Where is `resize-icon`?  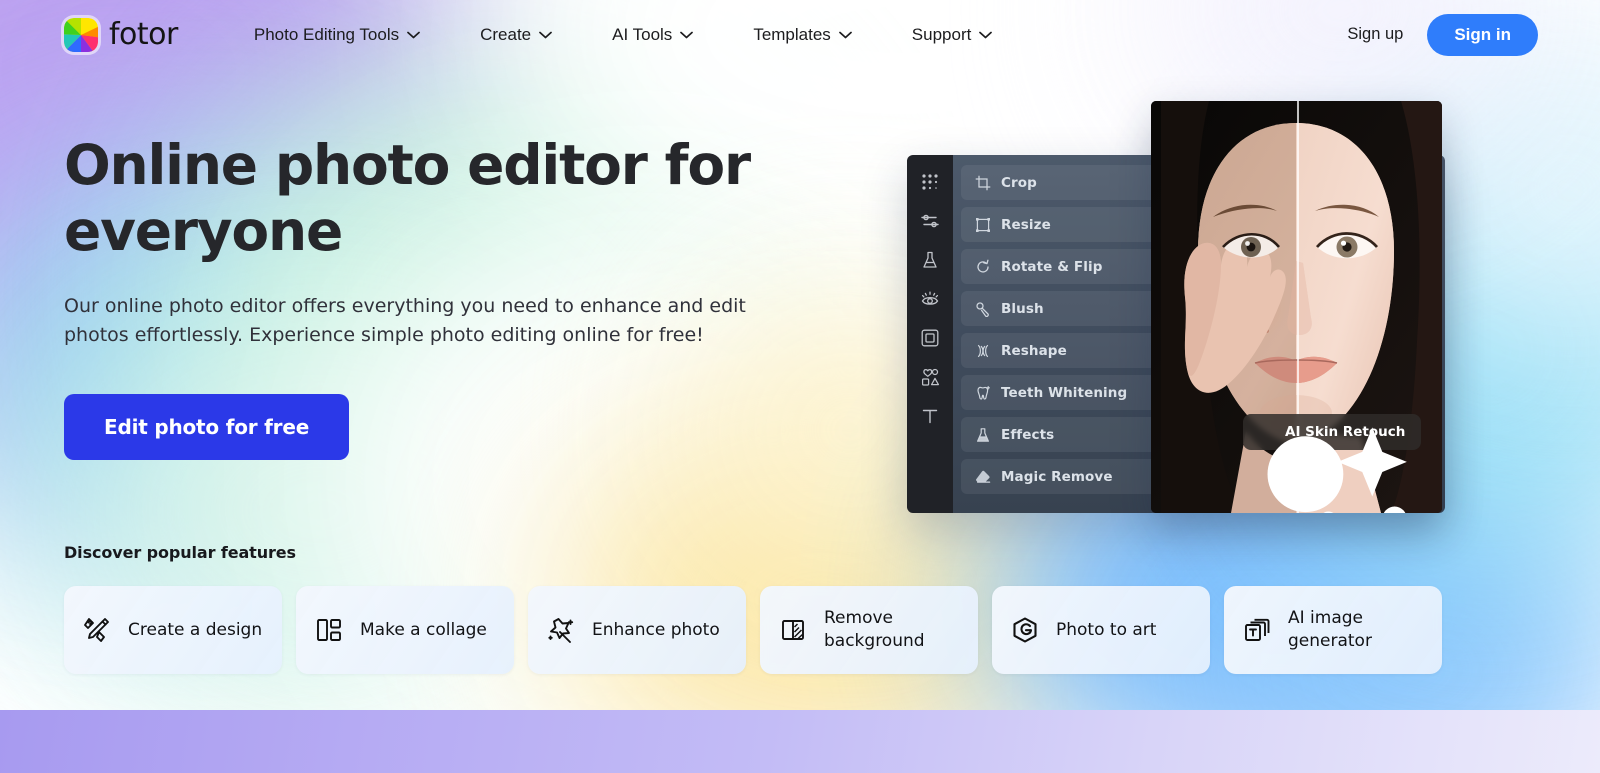
resize-icon is located at coordinates (983, 225).